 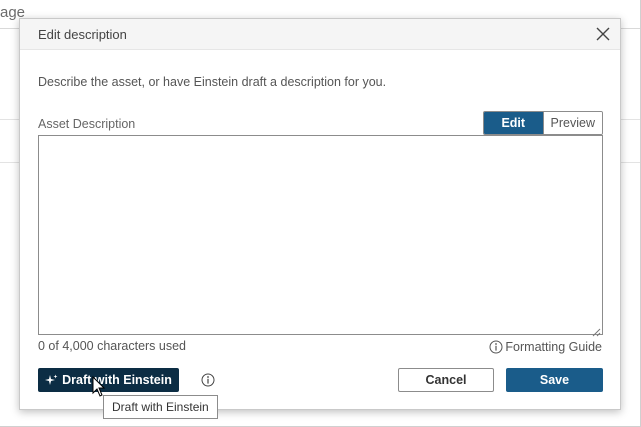 I want to click on character-count: 0 of 4,000 characters used, so click(x=112, y=346).